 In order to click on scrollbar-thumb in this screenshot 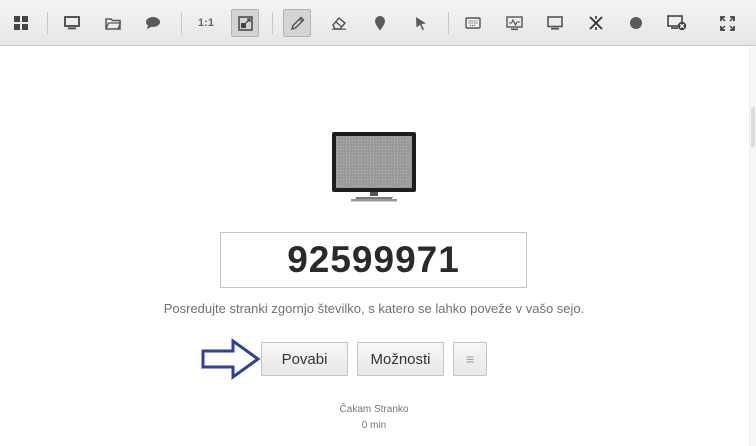, I will do `click(753, 127)`.